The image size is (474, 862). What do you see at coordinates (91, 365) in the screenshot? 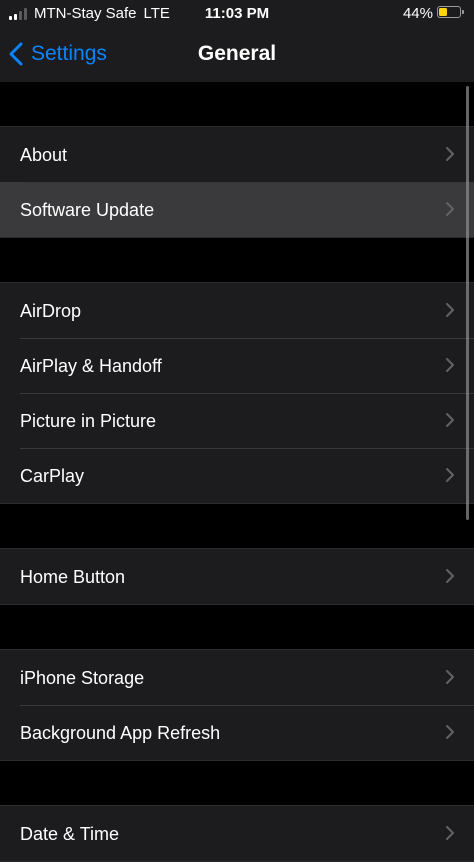
I see `row-label: AirPlay & Handoff` at bounding box center [91, 365].